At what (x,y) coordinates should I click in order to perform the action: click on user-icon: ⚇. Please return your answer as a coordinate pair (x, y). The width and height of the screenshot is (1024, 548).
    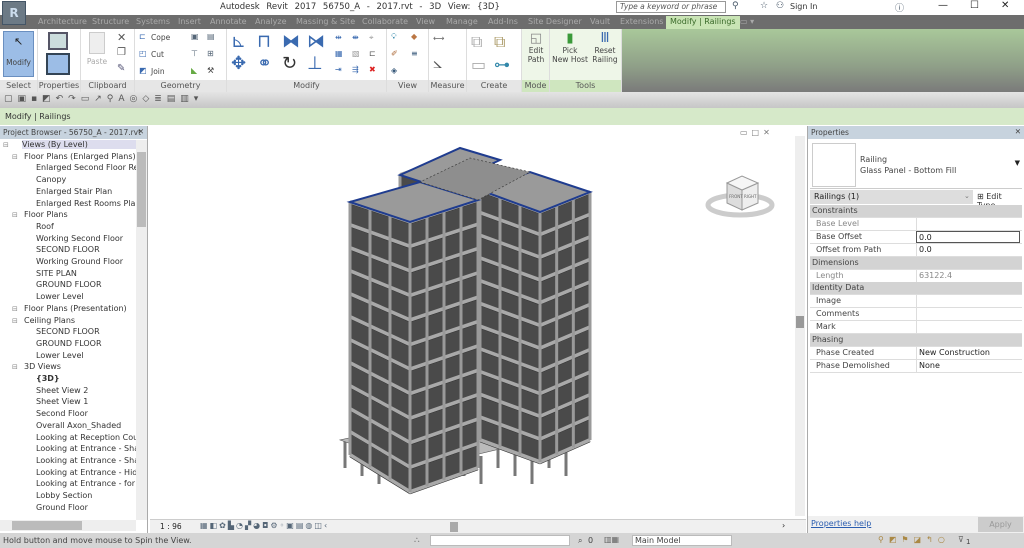
    Looking at the image, I should click on (780, 6).